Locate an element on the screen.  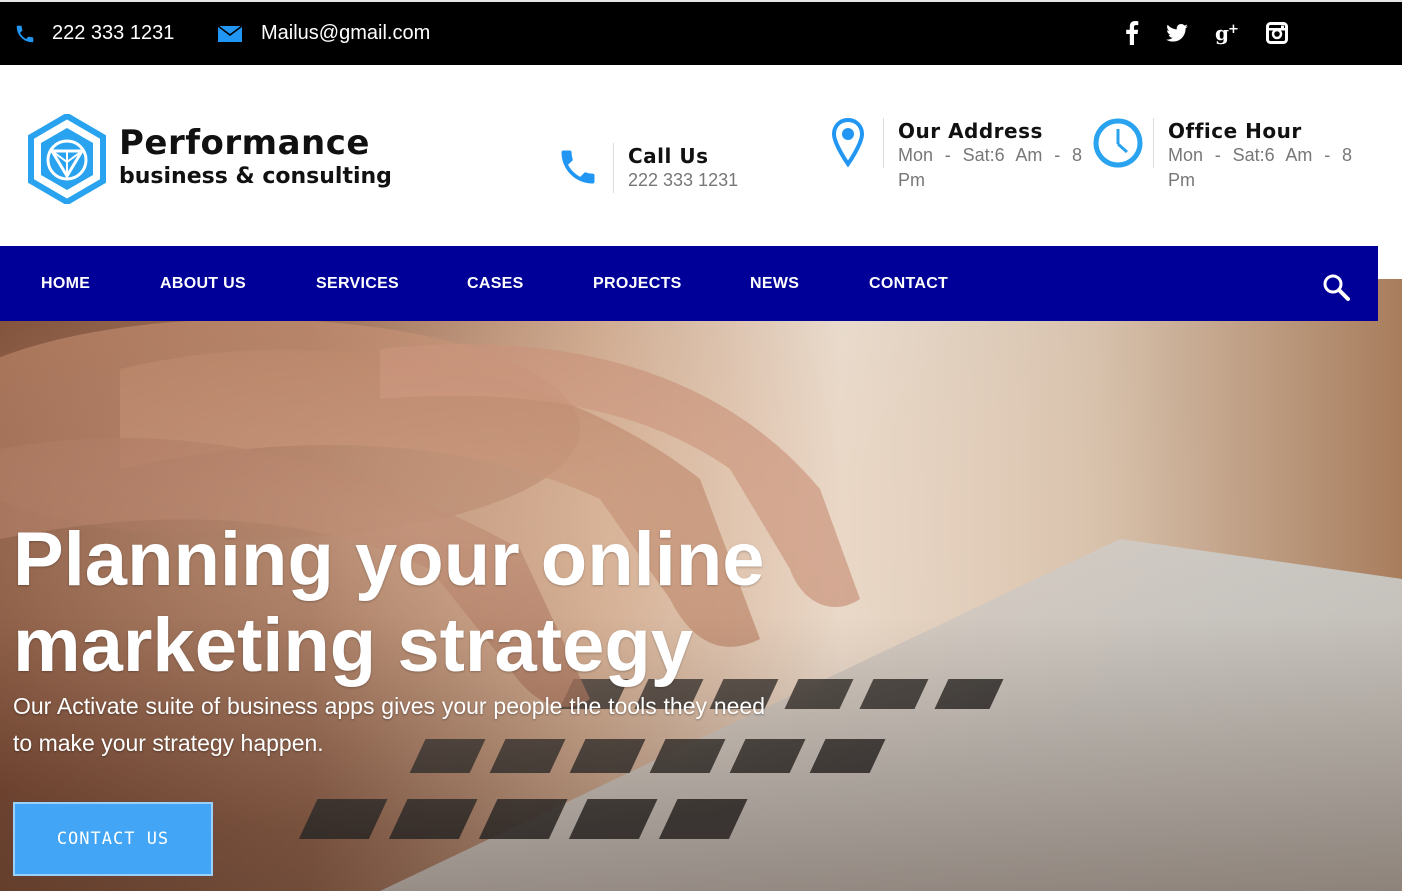
mail-icon is located at coordinates (230, 33).